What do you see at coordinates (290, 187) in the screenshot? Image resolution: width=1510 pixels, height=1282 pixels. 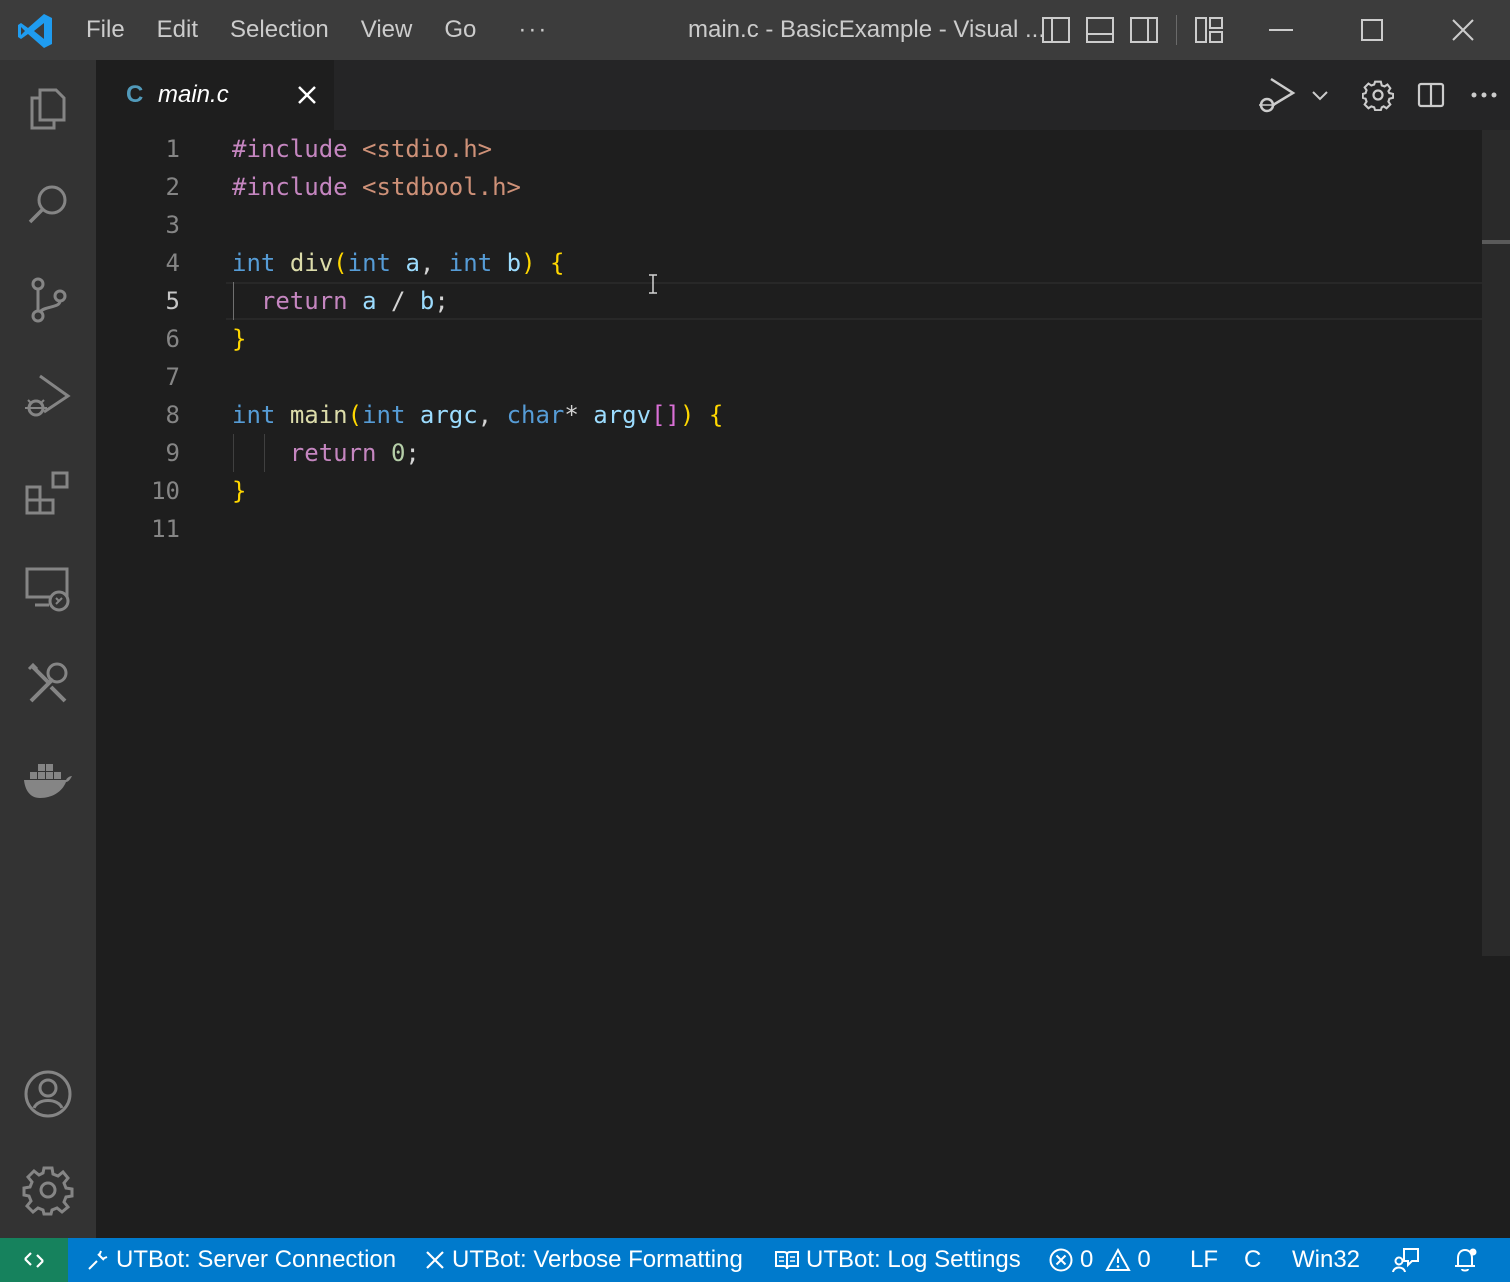 I see `token-directive: #include` at bounding box center [290, 187].